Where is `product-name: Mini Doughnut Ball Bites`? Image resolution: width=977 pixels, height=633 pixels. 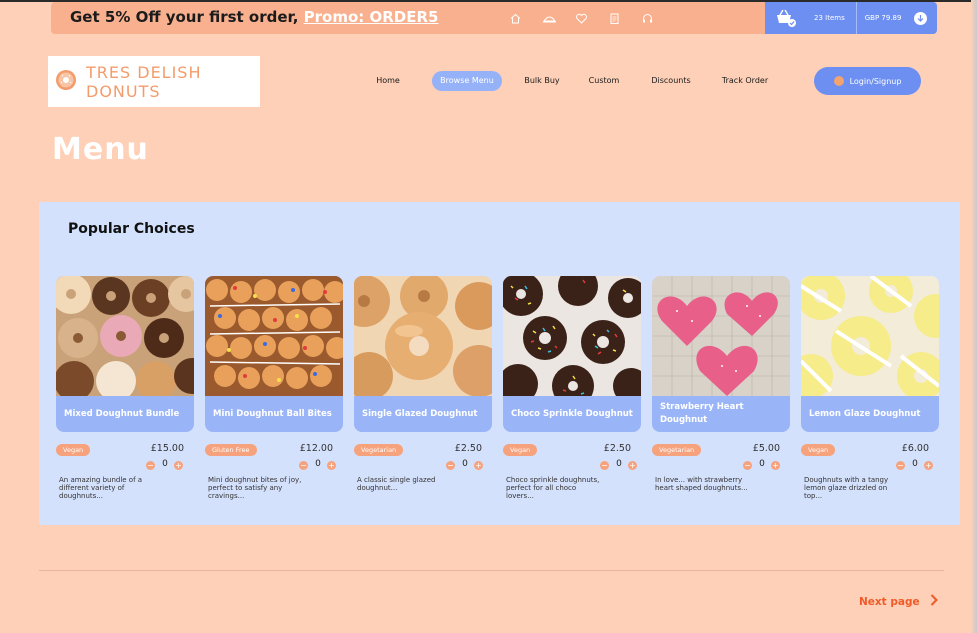 product-name: Mini Doughnut Ball Bites is located at coordinates (274, 414).